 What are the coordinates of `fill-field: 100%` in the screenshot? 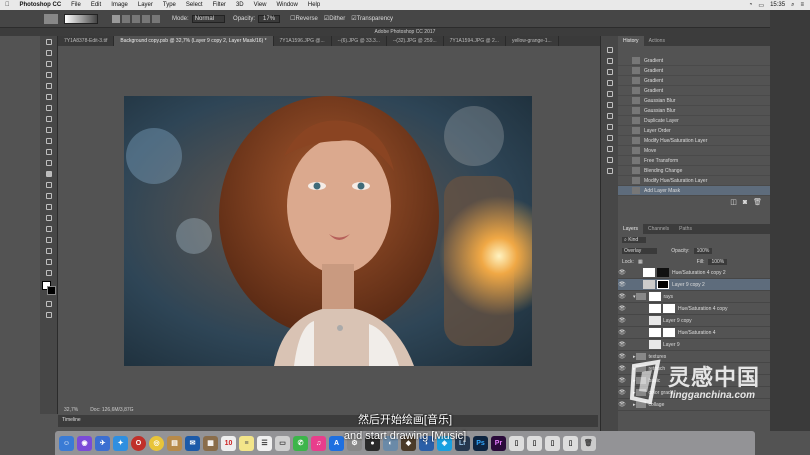 It's located at (718, 261).